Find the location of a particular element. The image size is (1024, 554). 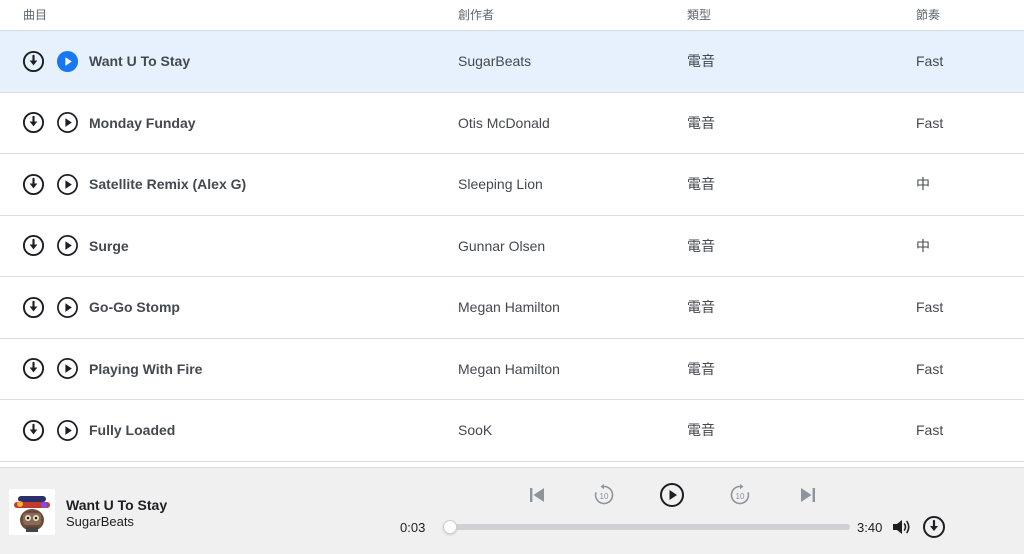

track-artist: SooK is located at coordinates (475, 430).